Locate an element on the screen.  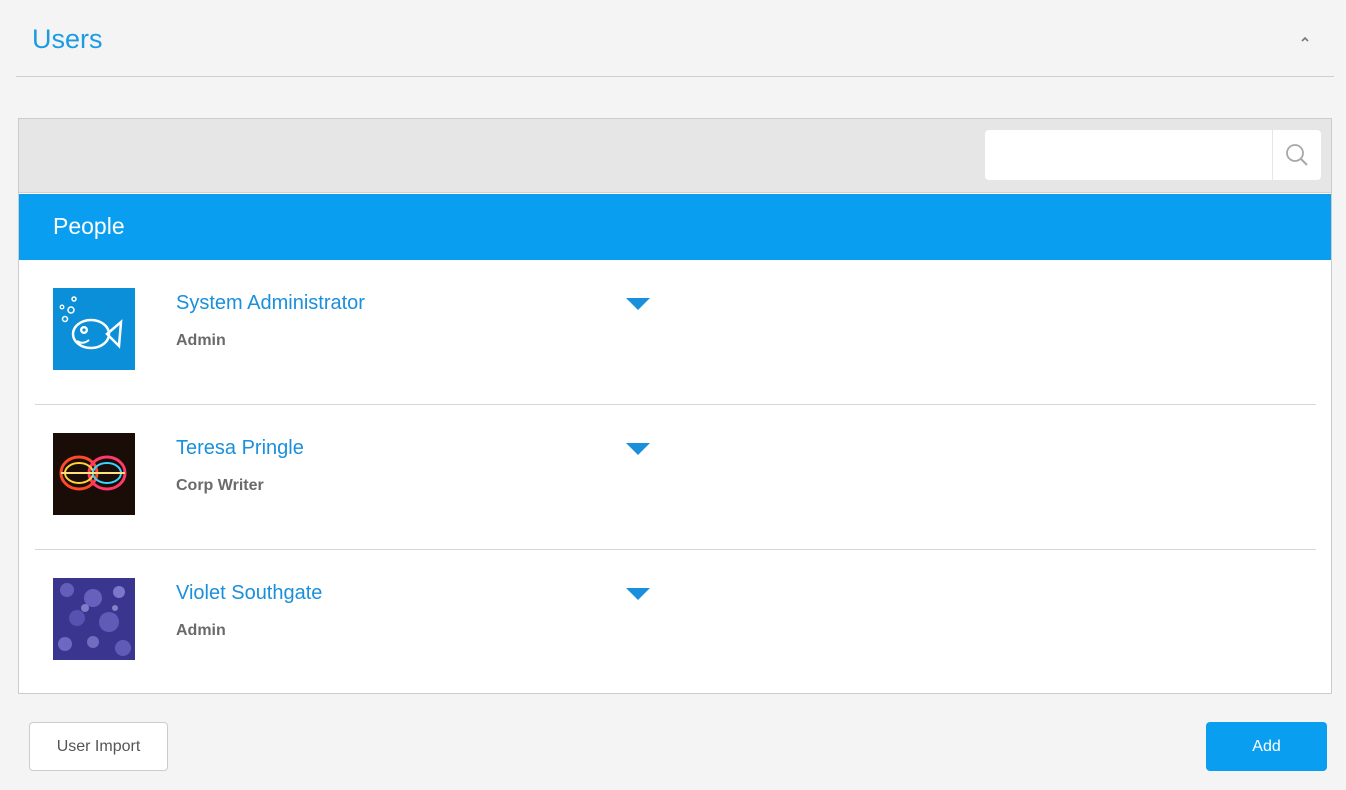
search-toolbar is located at coordinates (675, 156).